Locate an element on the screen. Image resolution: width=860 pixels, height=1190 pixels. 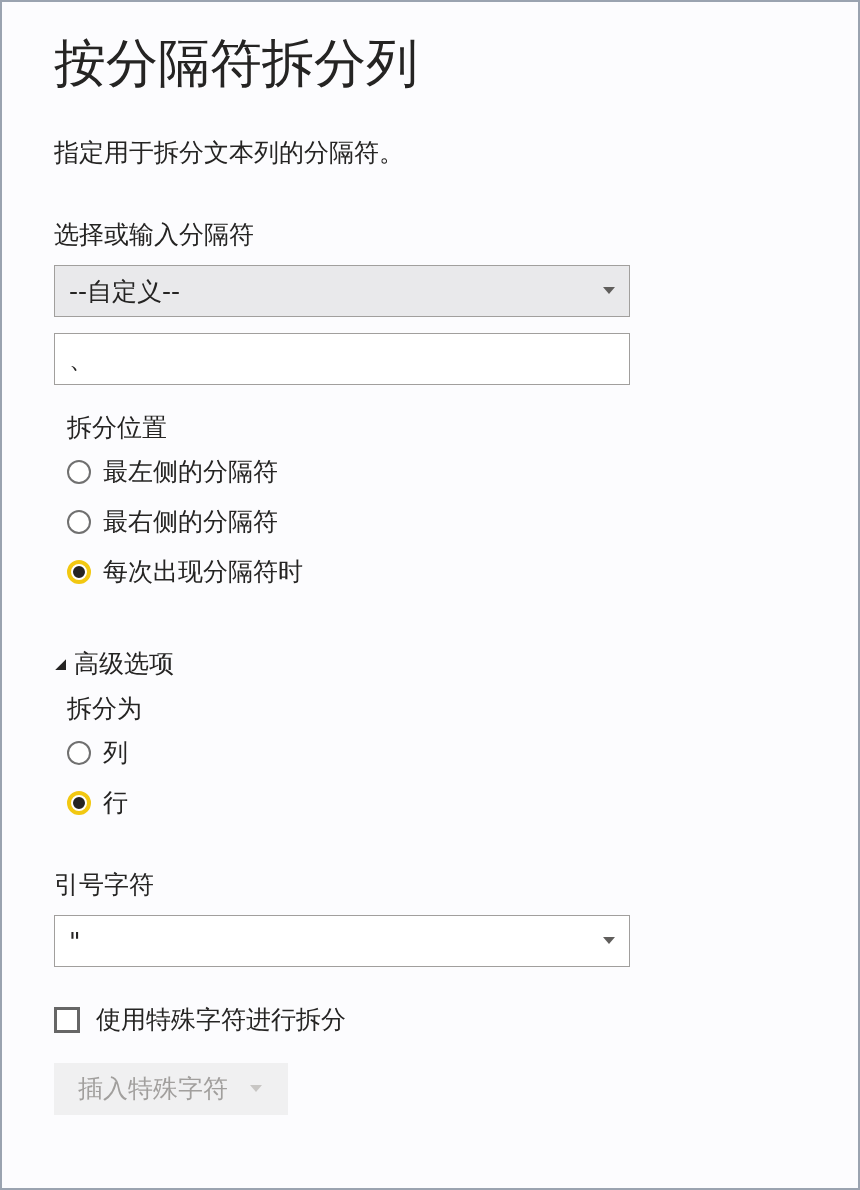
quote-dropdown: " is located at coordinates (342, 941).